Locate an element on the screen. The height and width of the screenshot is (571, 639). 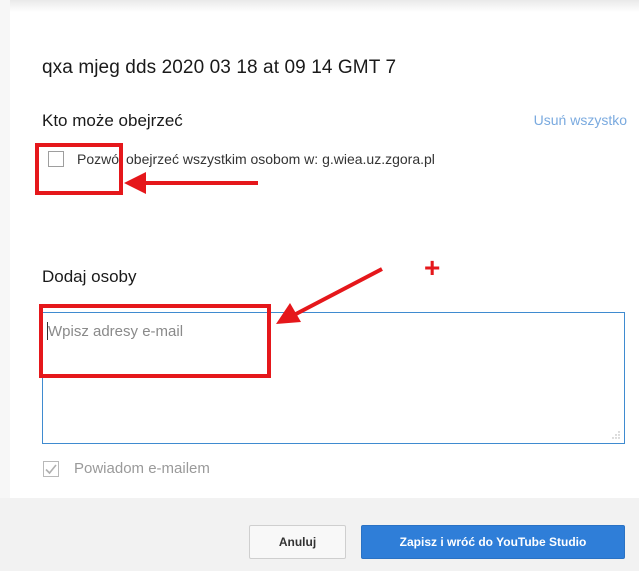
arrow-to-checkbox-icon is located at coordinates (191, 183).